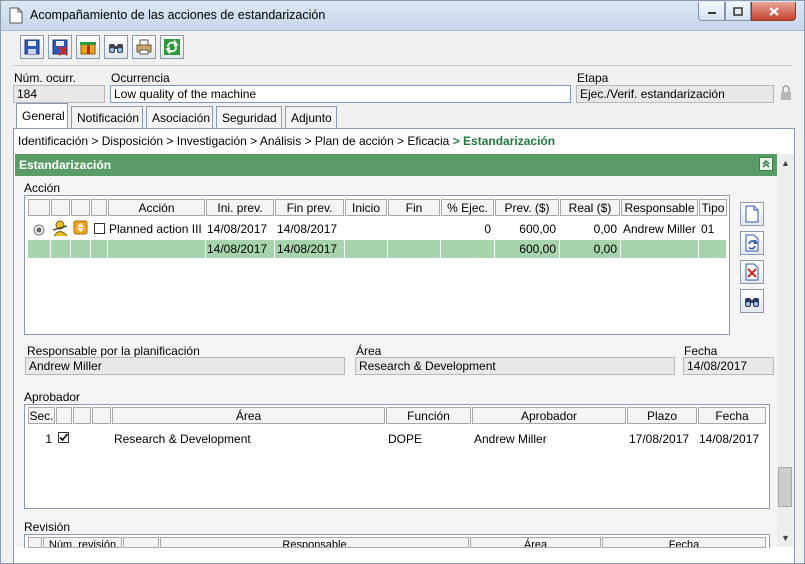 This screenshot has height=564, width=805. I want to click on cell-sec: 1, so click(48, 439).